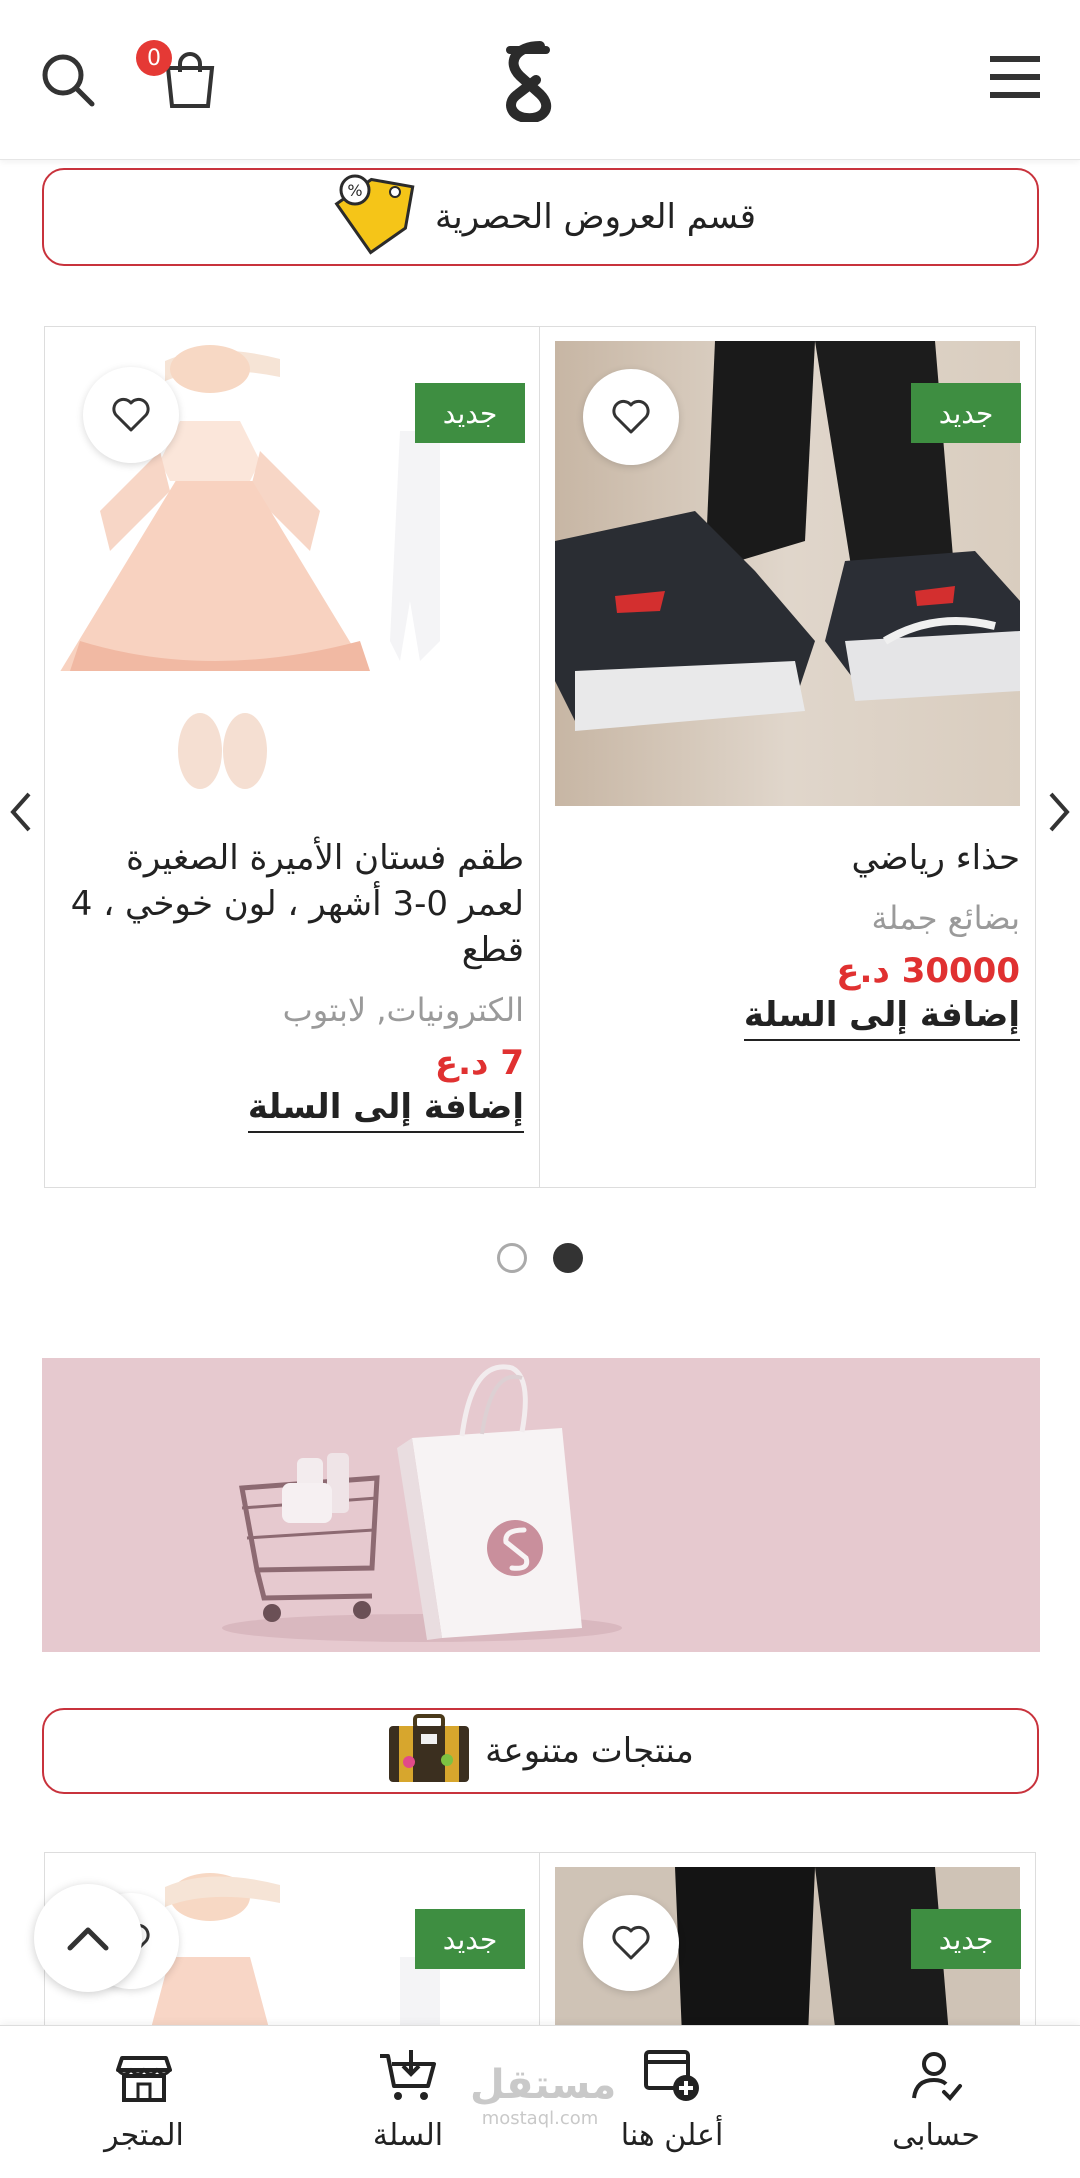 The height and width of the screenshot is (2178, 1080). Describe the element at coordinates (291, 1010) in the screenshot. I see `product-category: الكترونيات, لابتوب` at that location.